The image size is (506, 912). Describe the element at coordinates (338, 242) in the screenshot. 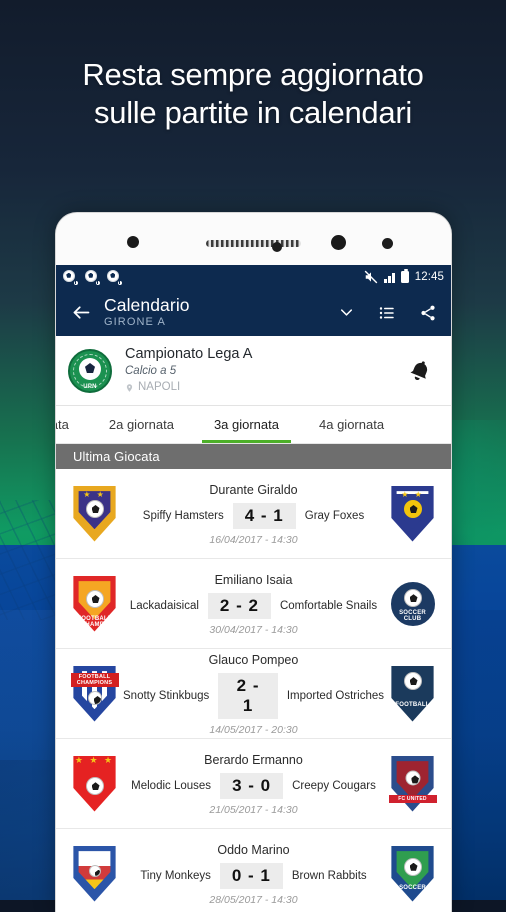

I see `front-camera-icon` at that location.